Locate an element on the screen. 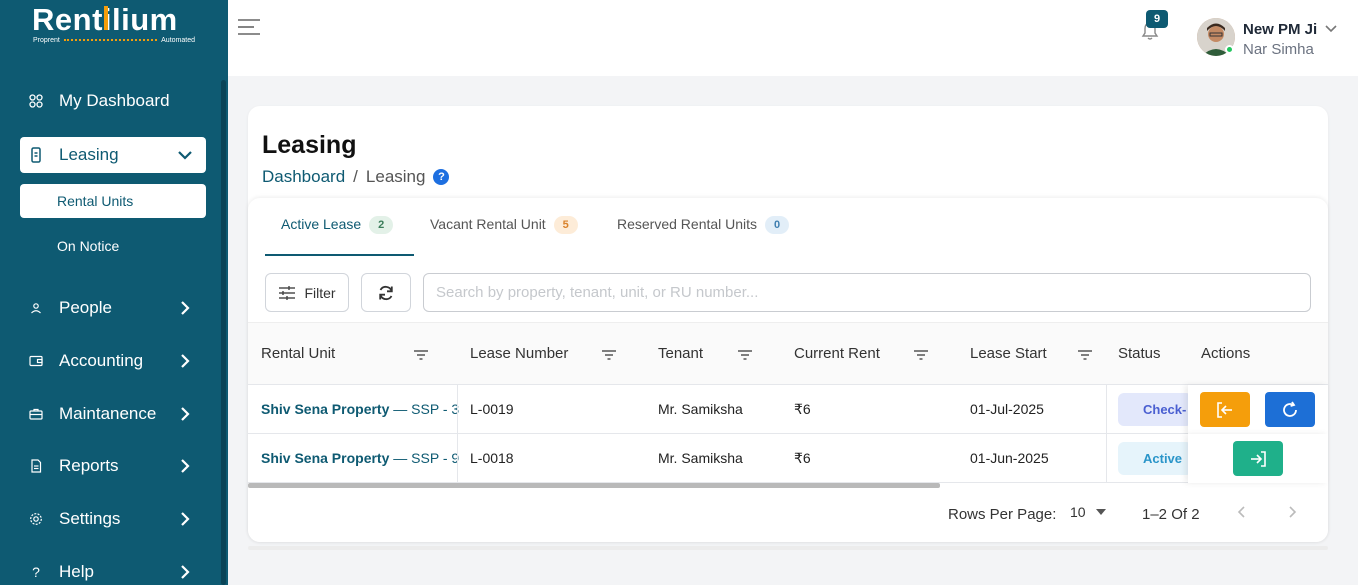 This screenshot has width=1358, height=585. sidebar-item-label: Leasing is located at coordinates (89, 154).